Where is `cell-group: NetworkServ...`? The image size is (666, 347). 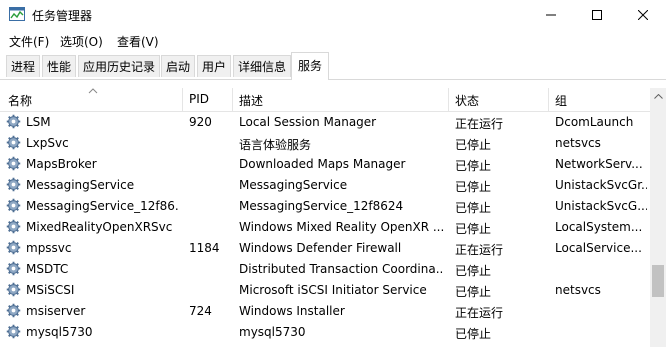
cell-group: NetworkServ... is located at coordinates (599, 164).